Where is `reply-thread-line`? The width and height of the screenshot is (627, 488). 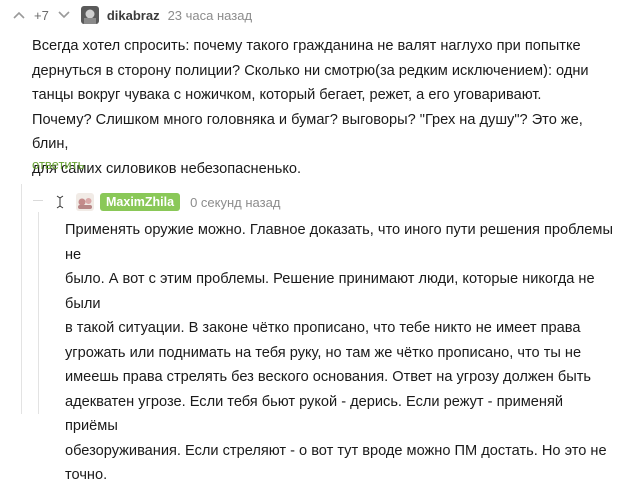 reply-thread-line is located at coordinates (38, 313).